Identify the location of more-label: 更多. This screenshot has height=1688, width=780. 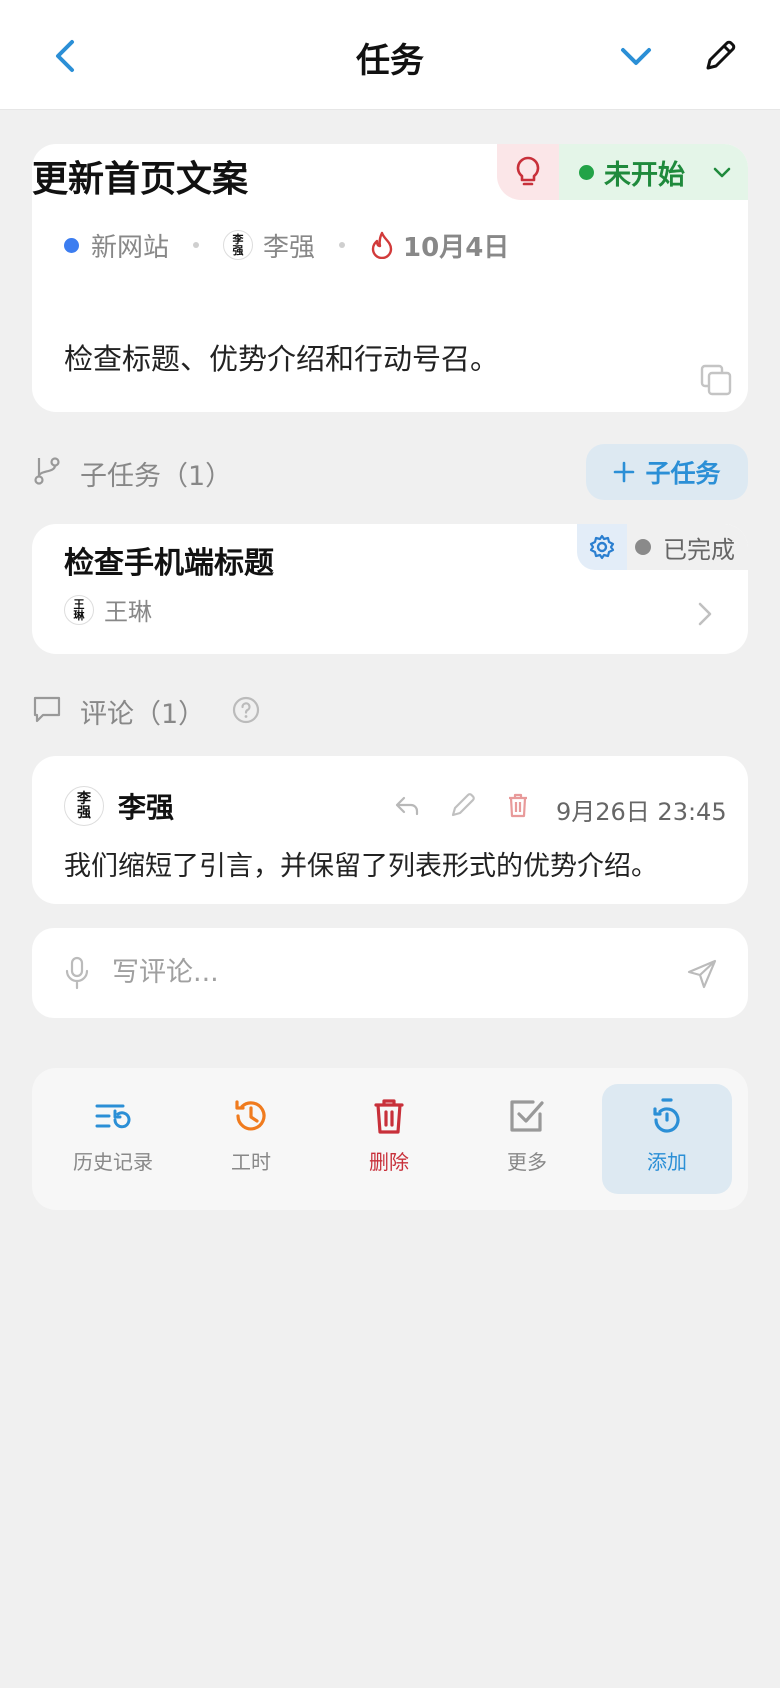
(527, 1162).